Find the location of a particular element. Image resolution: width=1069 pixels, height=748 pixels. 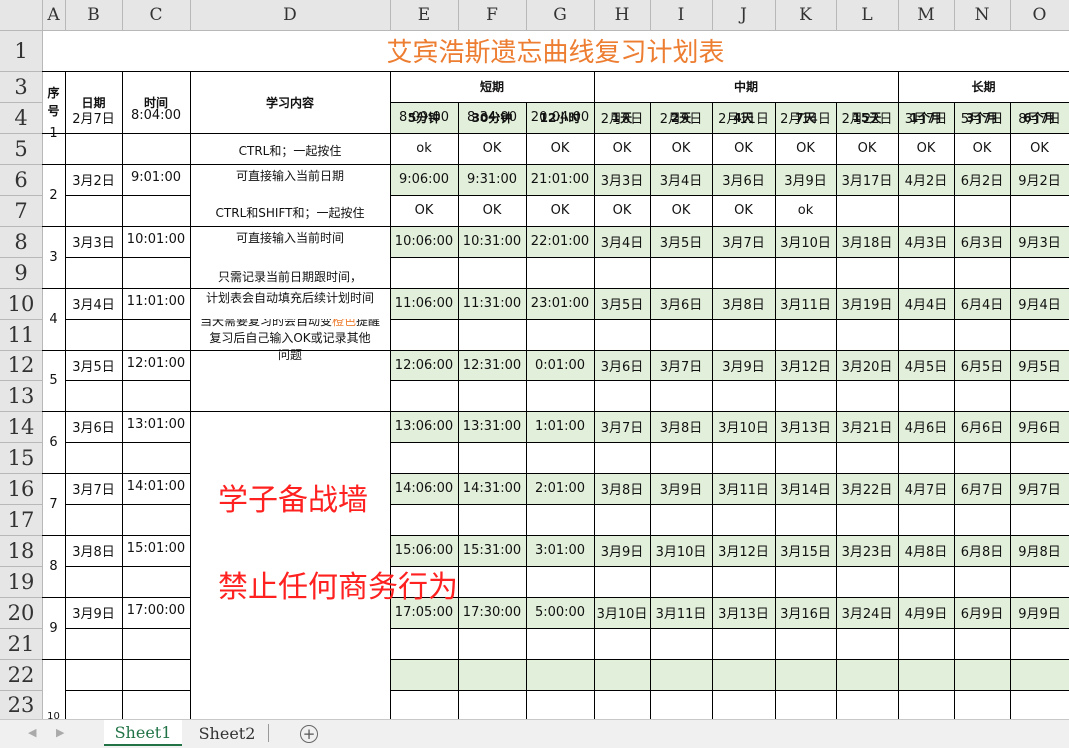

schedule-cell: 0:01:00 is located at coordinates (560, 365).